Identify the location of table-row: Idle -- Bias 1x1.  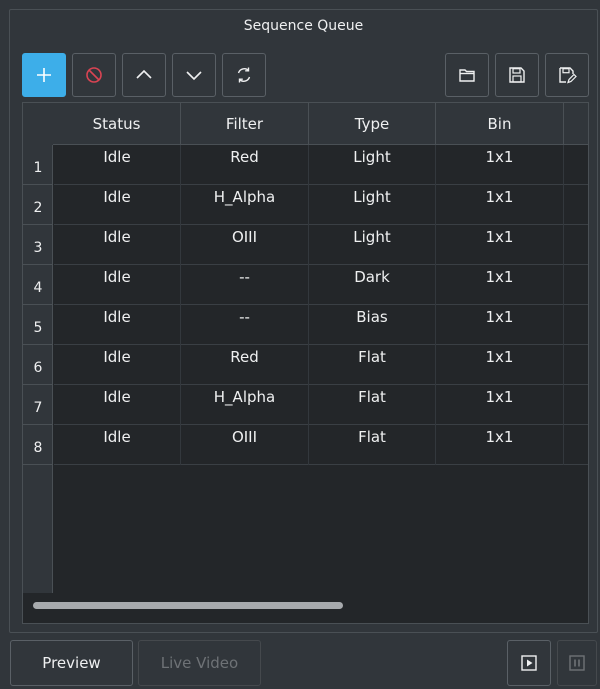
(321, 325).